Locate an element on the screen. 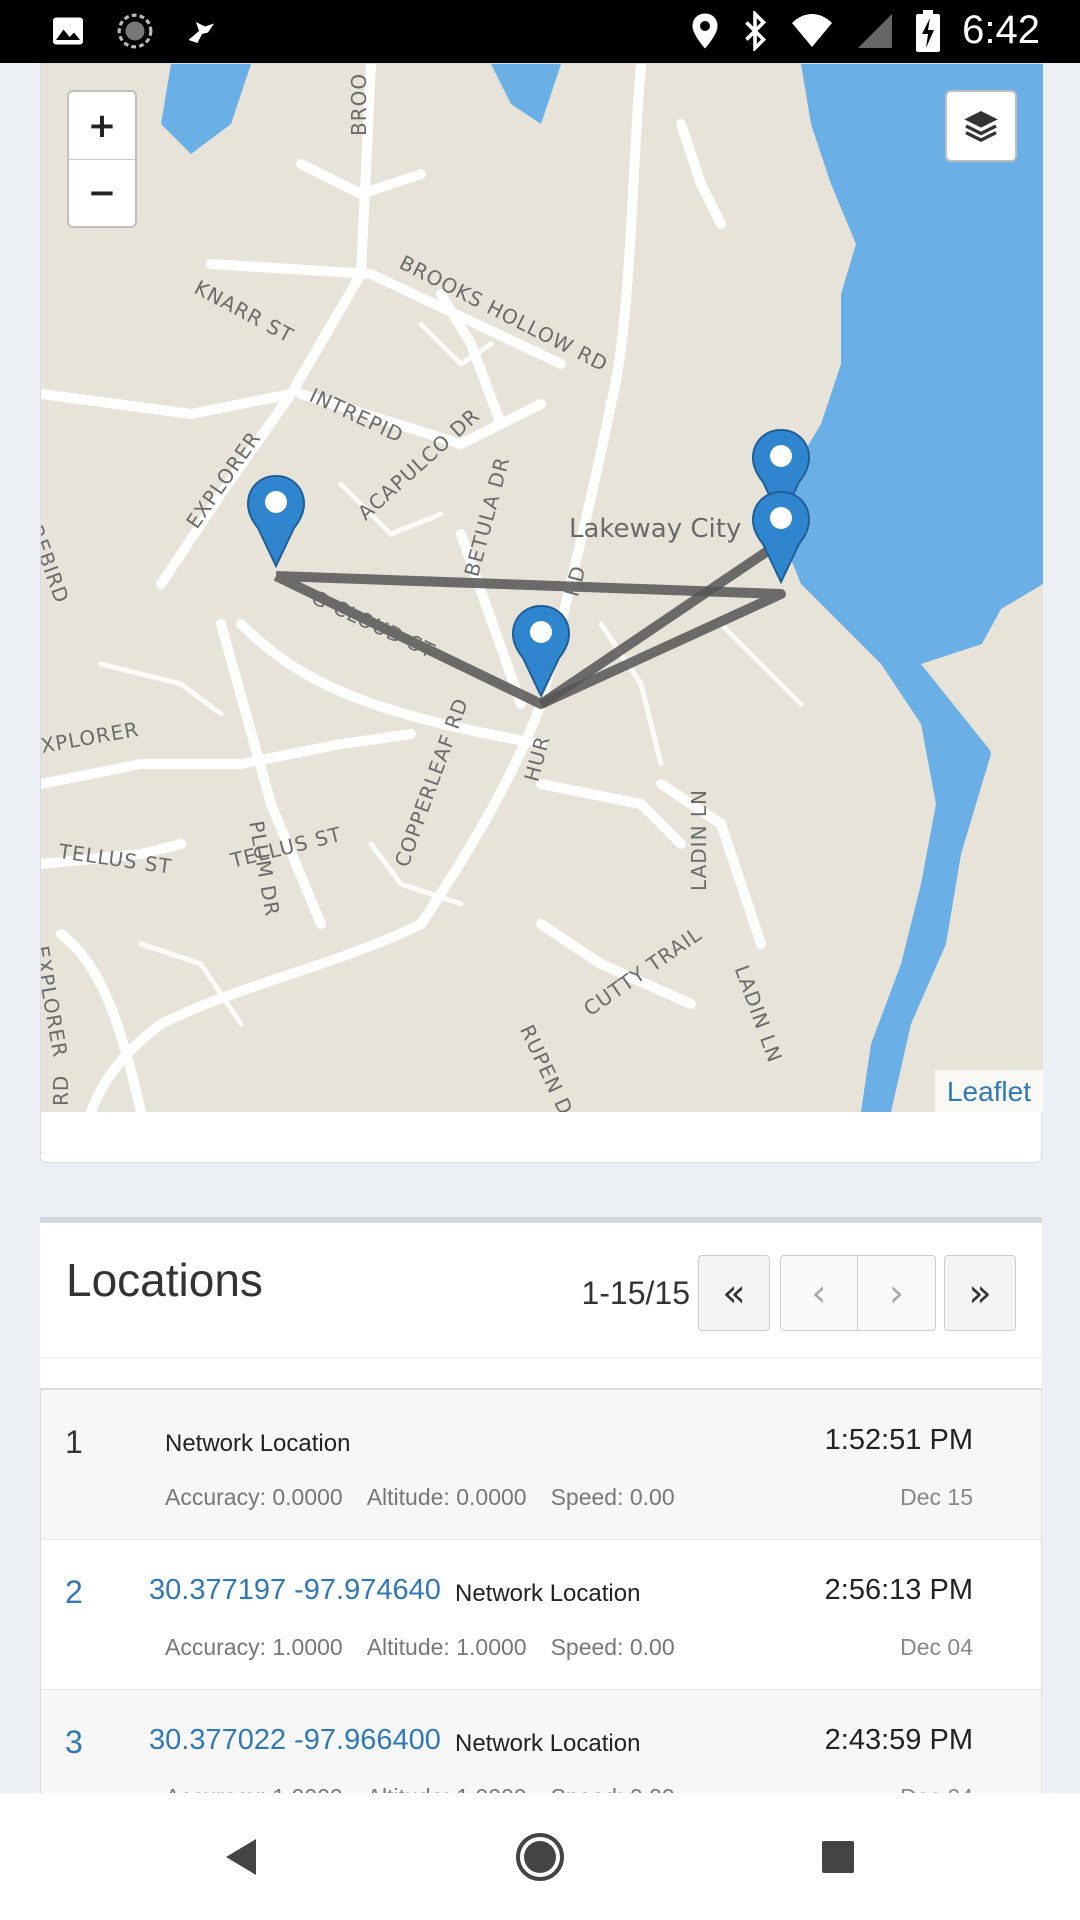  street-label: LADIN LN is located at coordinates (699, 839).